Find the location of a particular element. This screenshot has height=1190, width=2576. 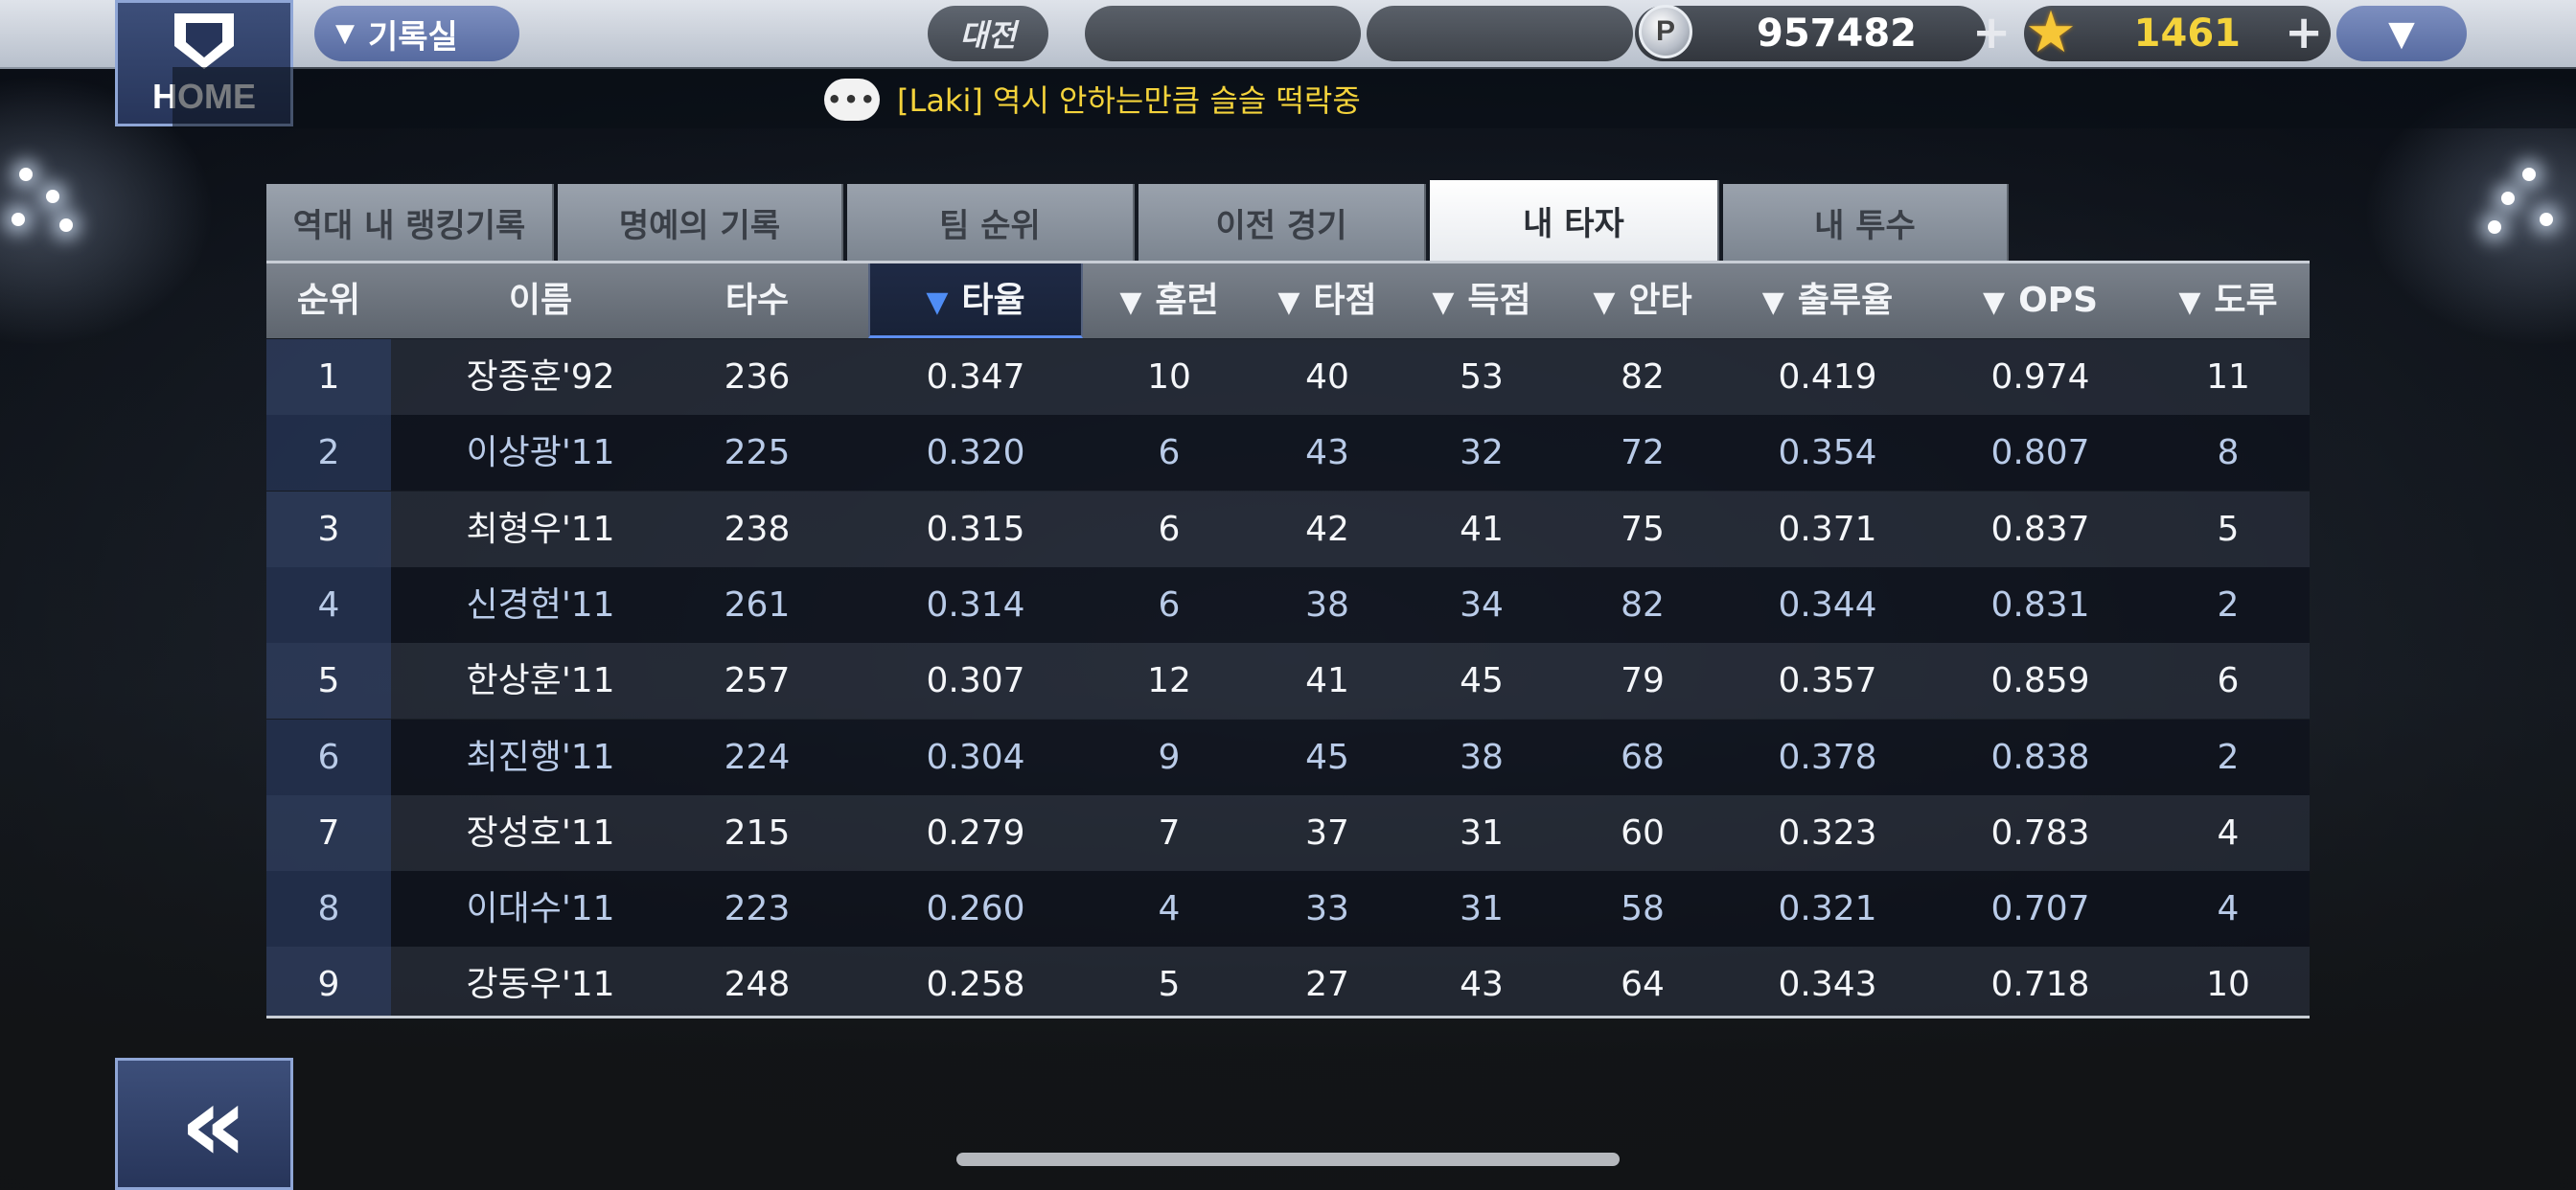

cell-rbi: 40 is located at coordinates (1327, 377).